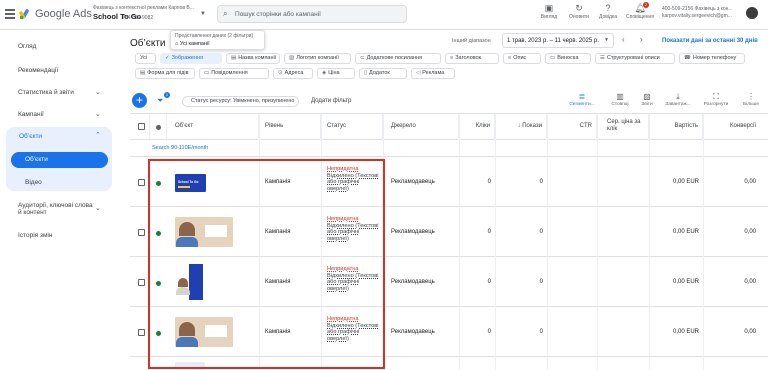  Describe the element at coordinates (646, 5) in the screenshot. I see `notification-badge: 2` at that location.